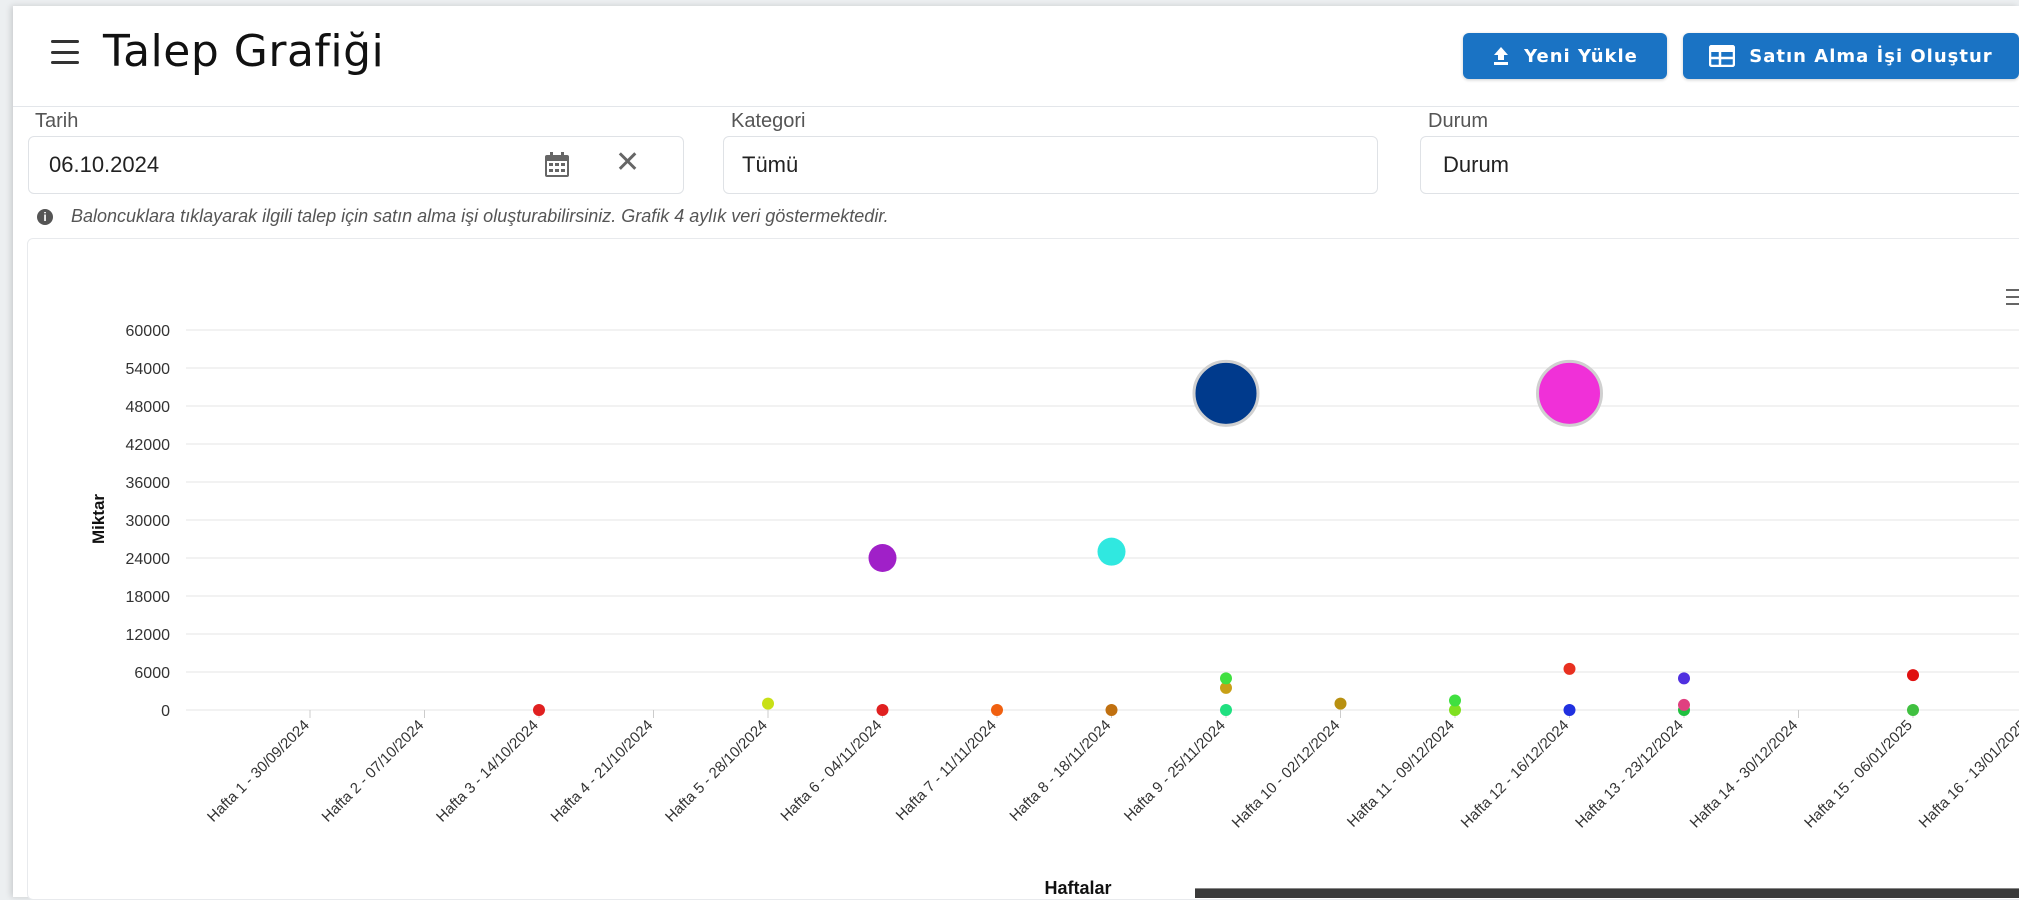 The height and width of the screenshot is (900, 2019). What do you see at coordinates (1719, 165) in the screenshot?
I see `status-select: Durum` at bounding box center [1719, 165].